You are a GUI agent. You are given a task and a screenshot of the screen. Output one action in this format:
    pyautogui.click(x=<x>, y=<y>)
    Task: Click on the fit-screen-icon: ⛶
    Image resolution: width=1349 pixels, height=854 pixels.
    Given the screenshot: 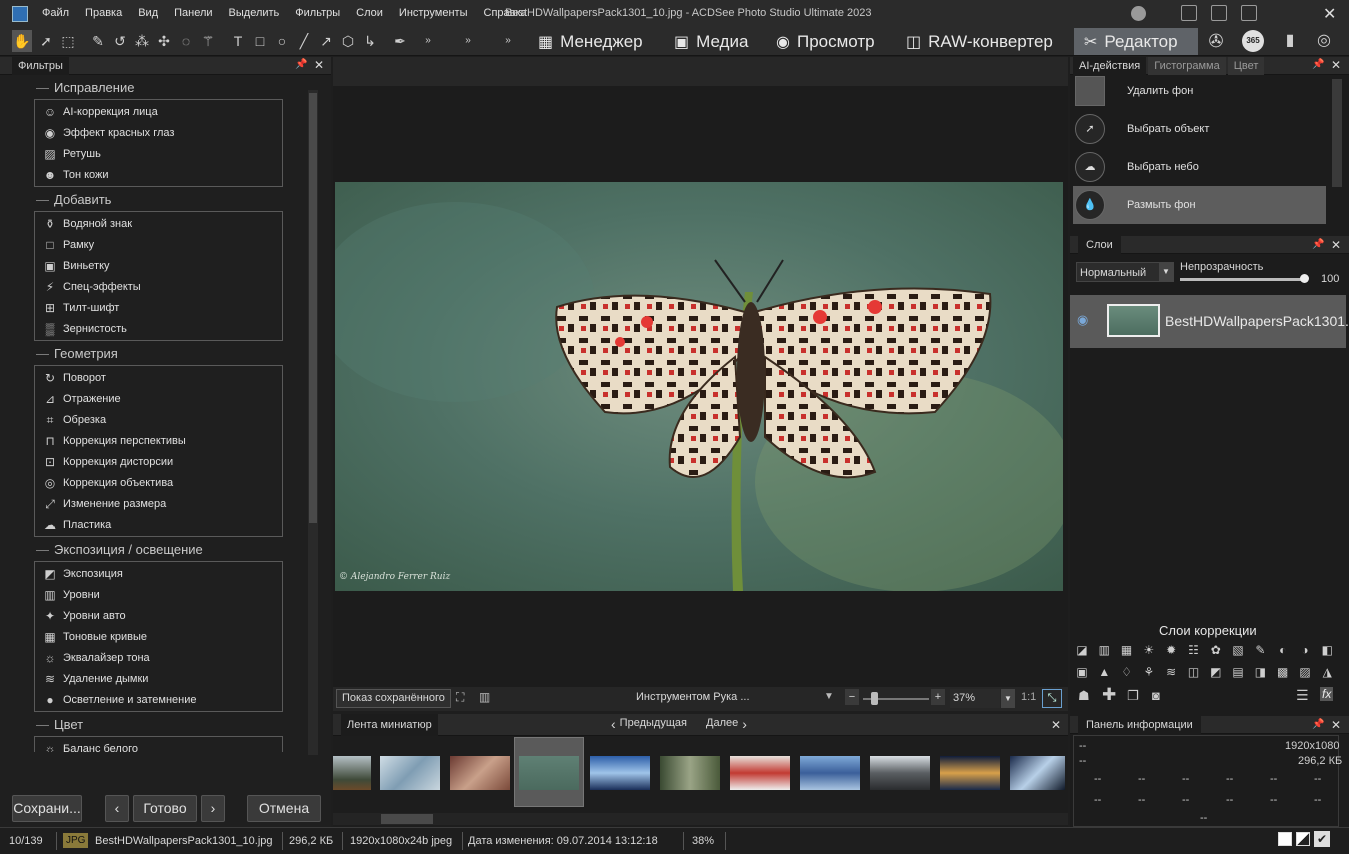 What is the action you would take?
    pyautogui.click(x=460, y=697)
    